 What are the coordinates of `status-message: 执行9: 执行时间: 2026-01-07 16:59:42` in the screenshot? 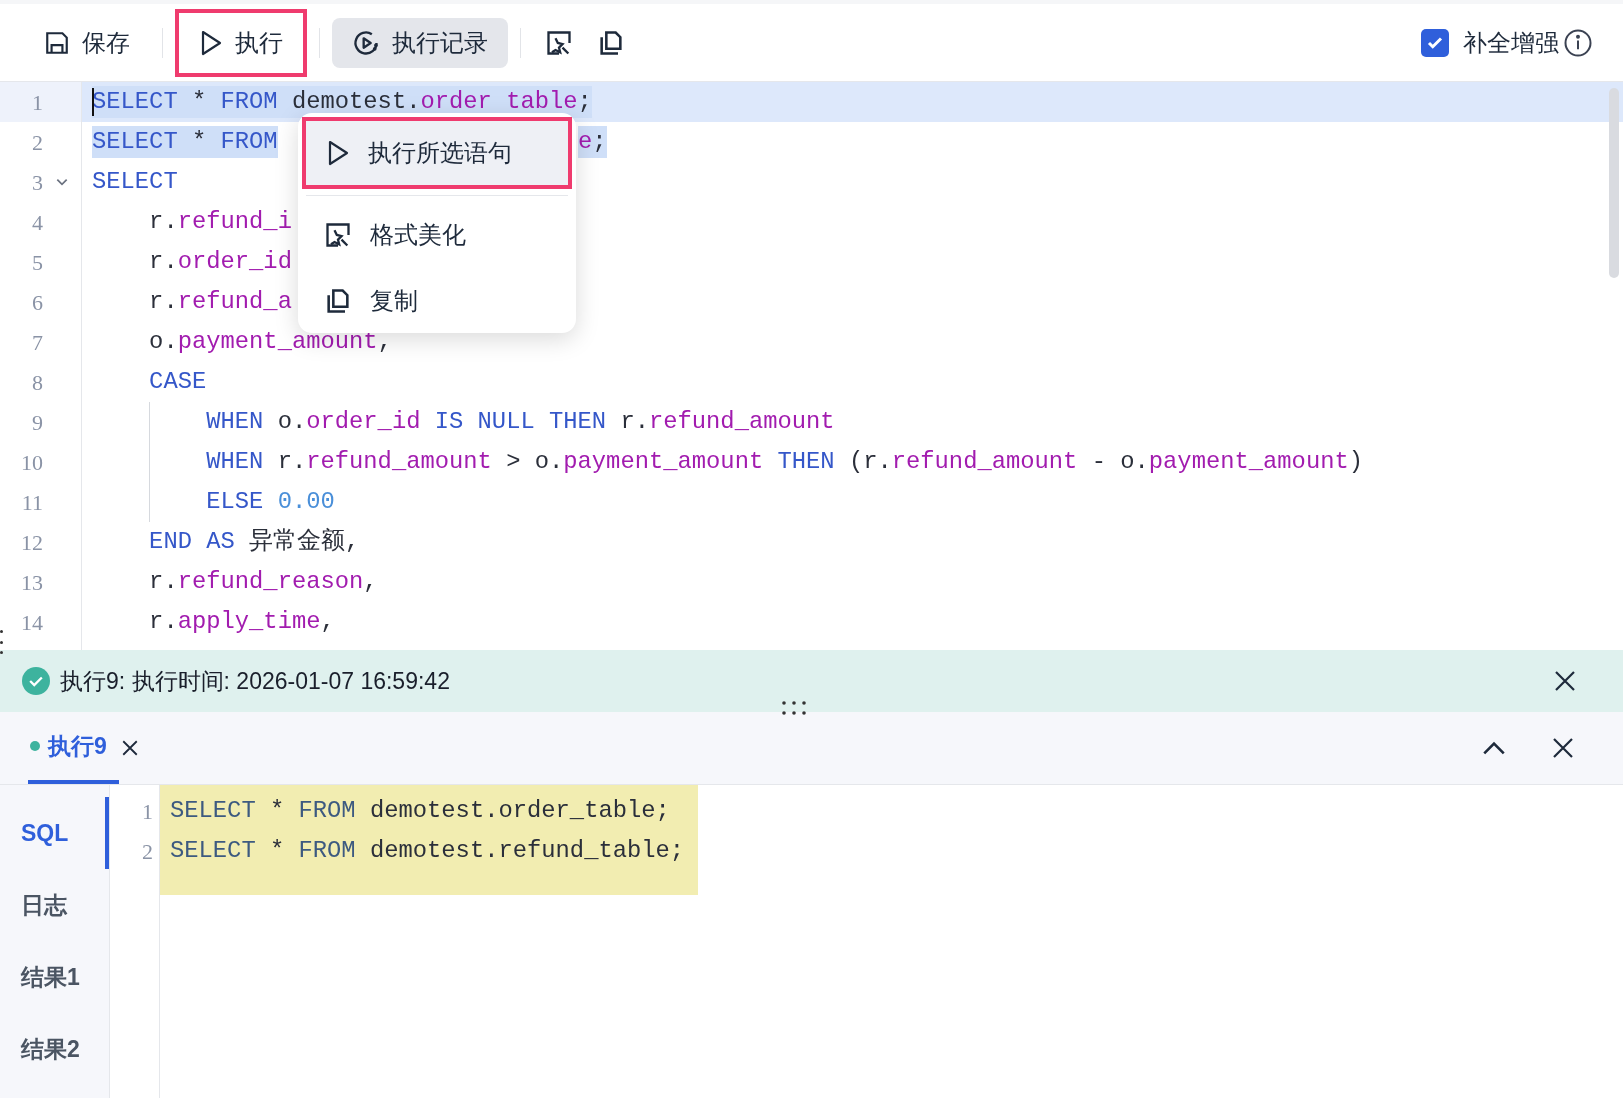 It's located at (255, 681).